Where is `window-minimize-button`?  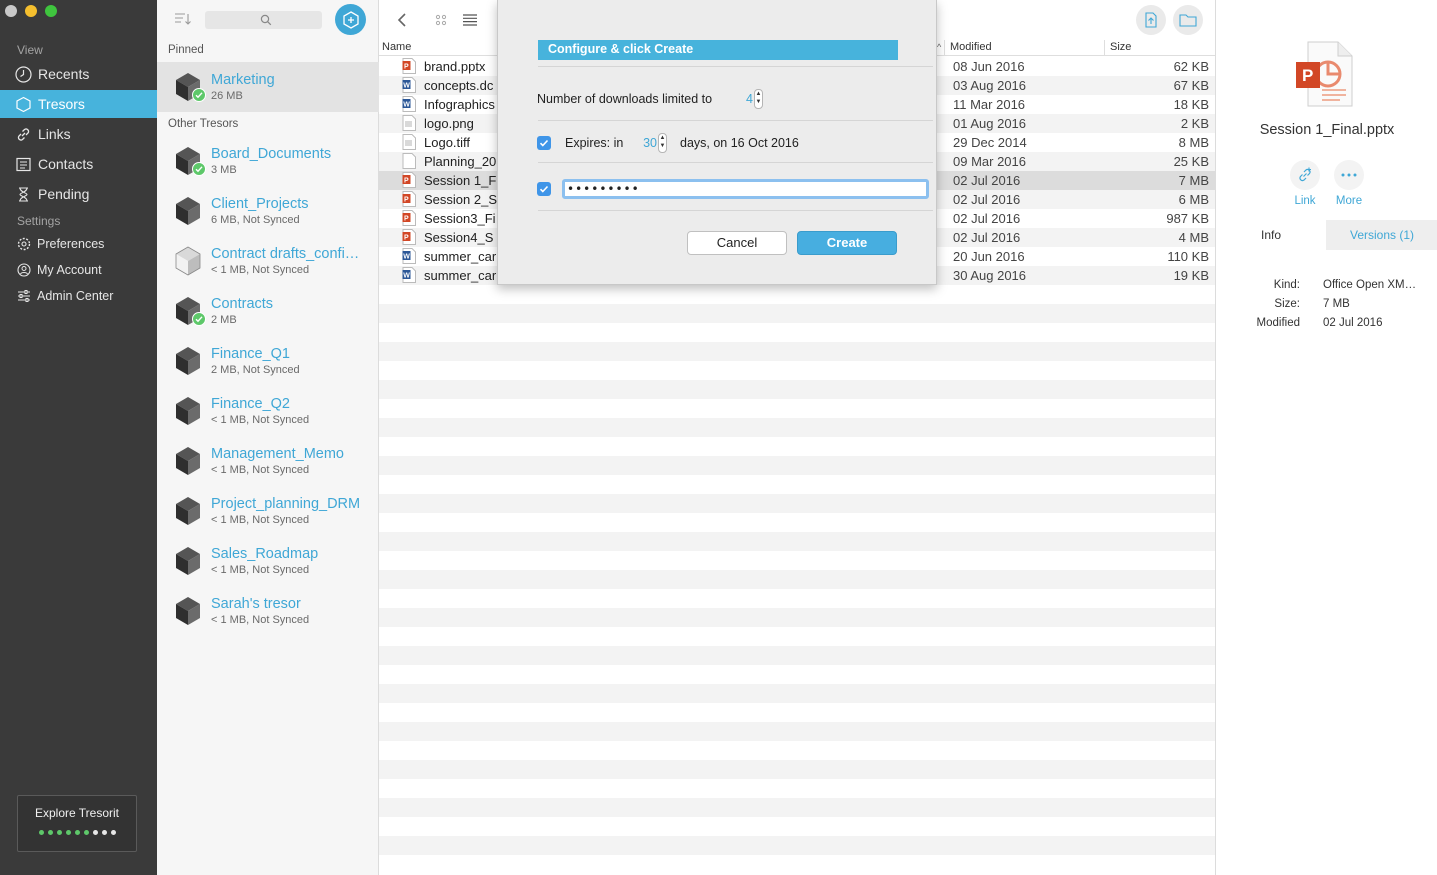
window-minimize-button is located at coordinates (31, 11).